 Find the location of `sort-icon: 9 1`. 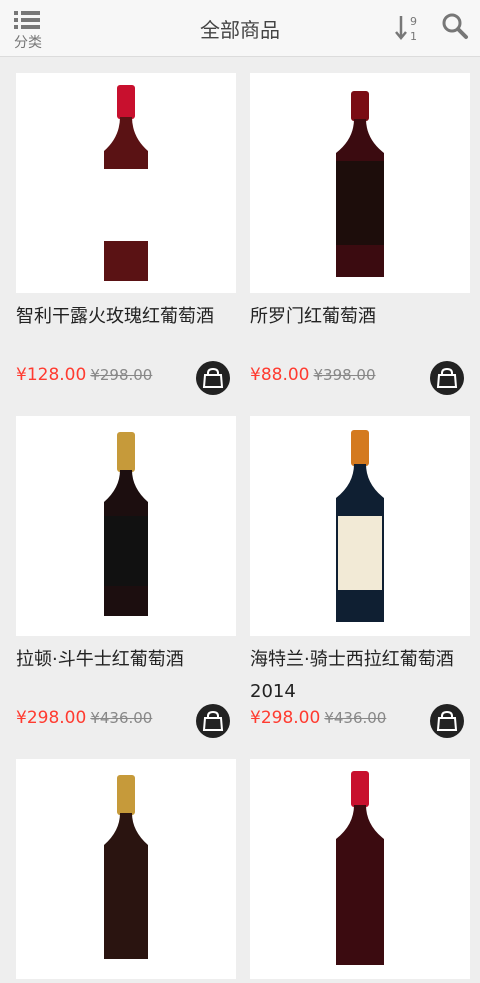

sort-icon: 9 1 is located at coordinates (408, 28).